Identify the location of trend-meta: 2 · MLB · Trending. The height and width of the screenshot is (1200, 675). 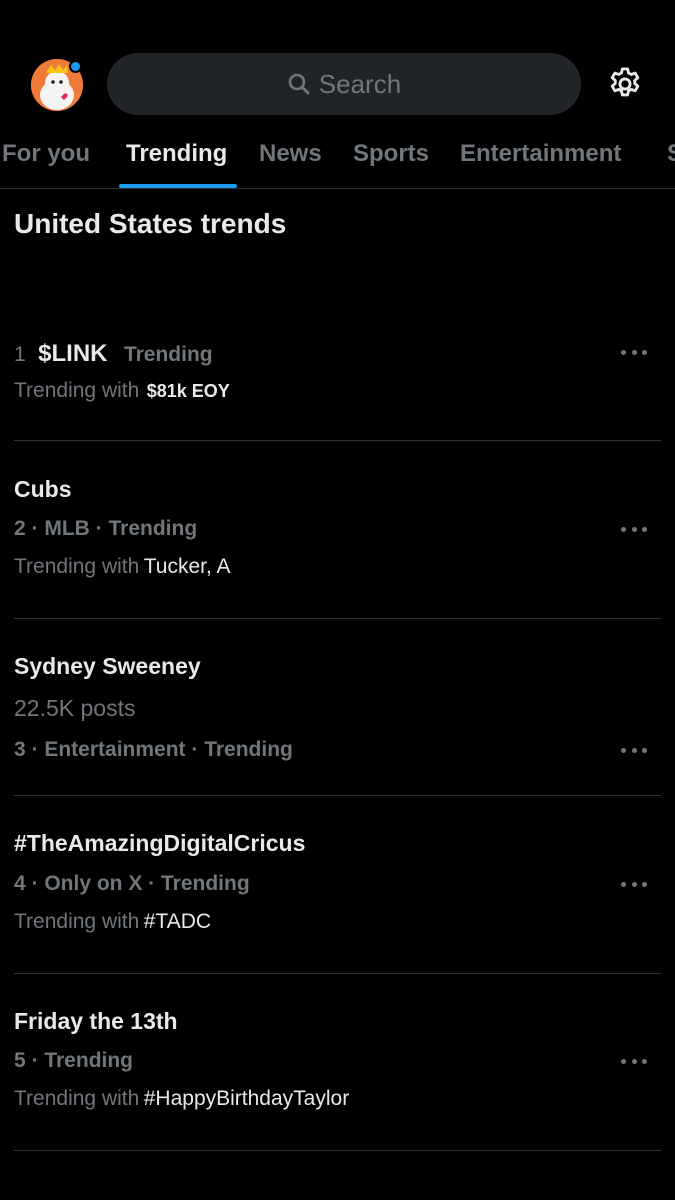
(106, 528).